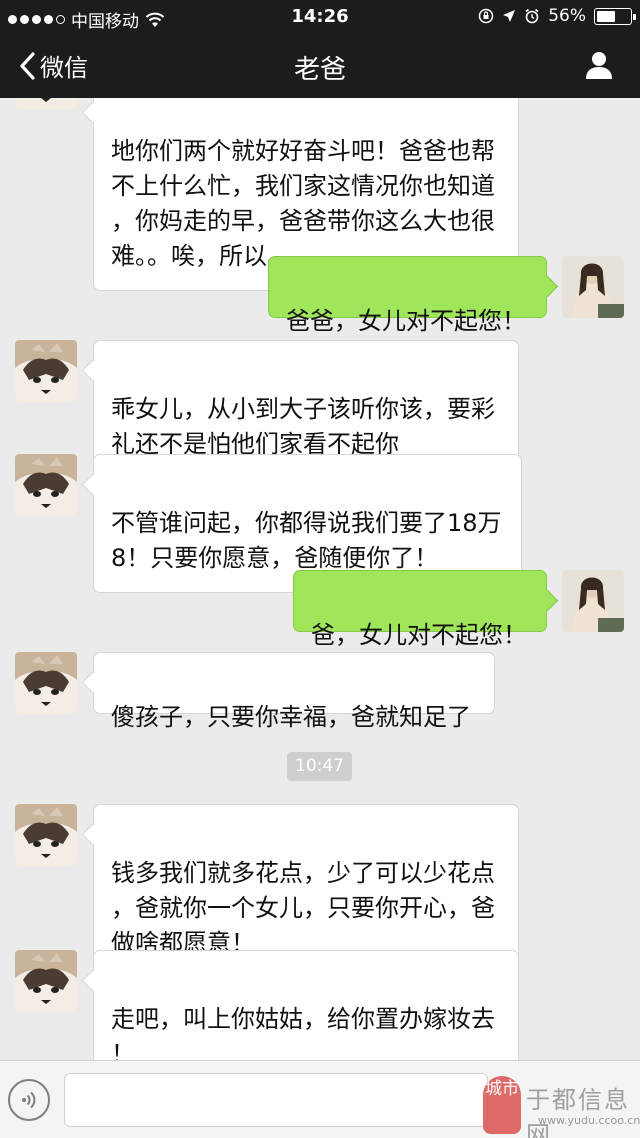 This screenshot has width=640, height=1138. What do you see at coordinates (406, 321) in the screenshot?
I see `message-text: 爸爸，女儿对不起您！` at bounding box center [406, 321].